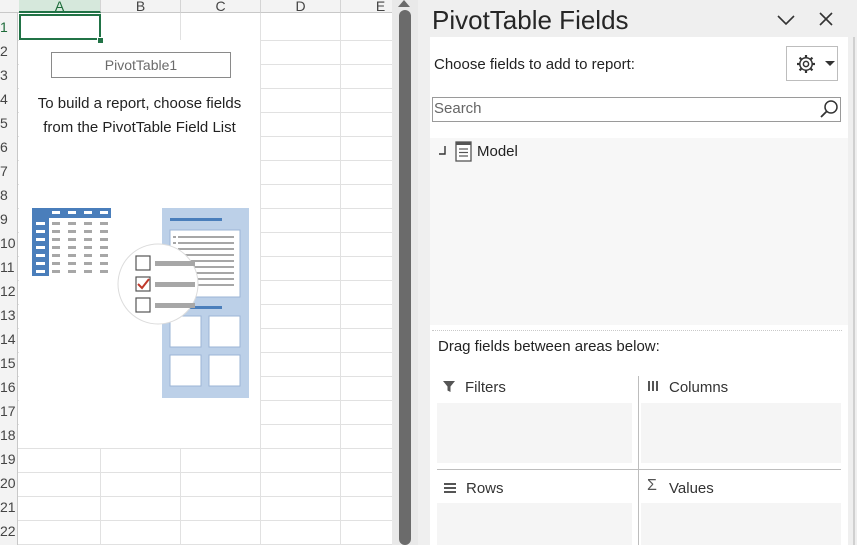 The image size is (857, 545). Describe the element at coordinates (854, 291) in the screenshot. I see `pane-border` at that location.